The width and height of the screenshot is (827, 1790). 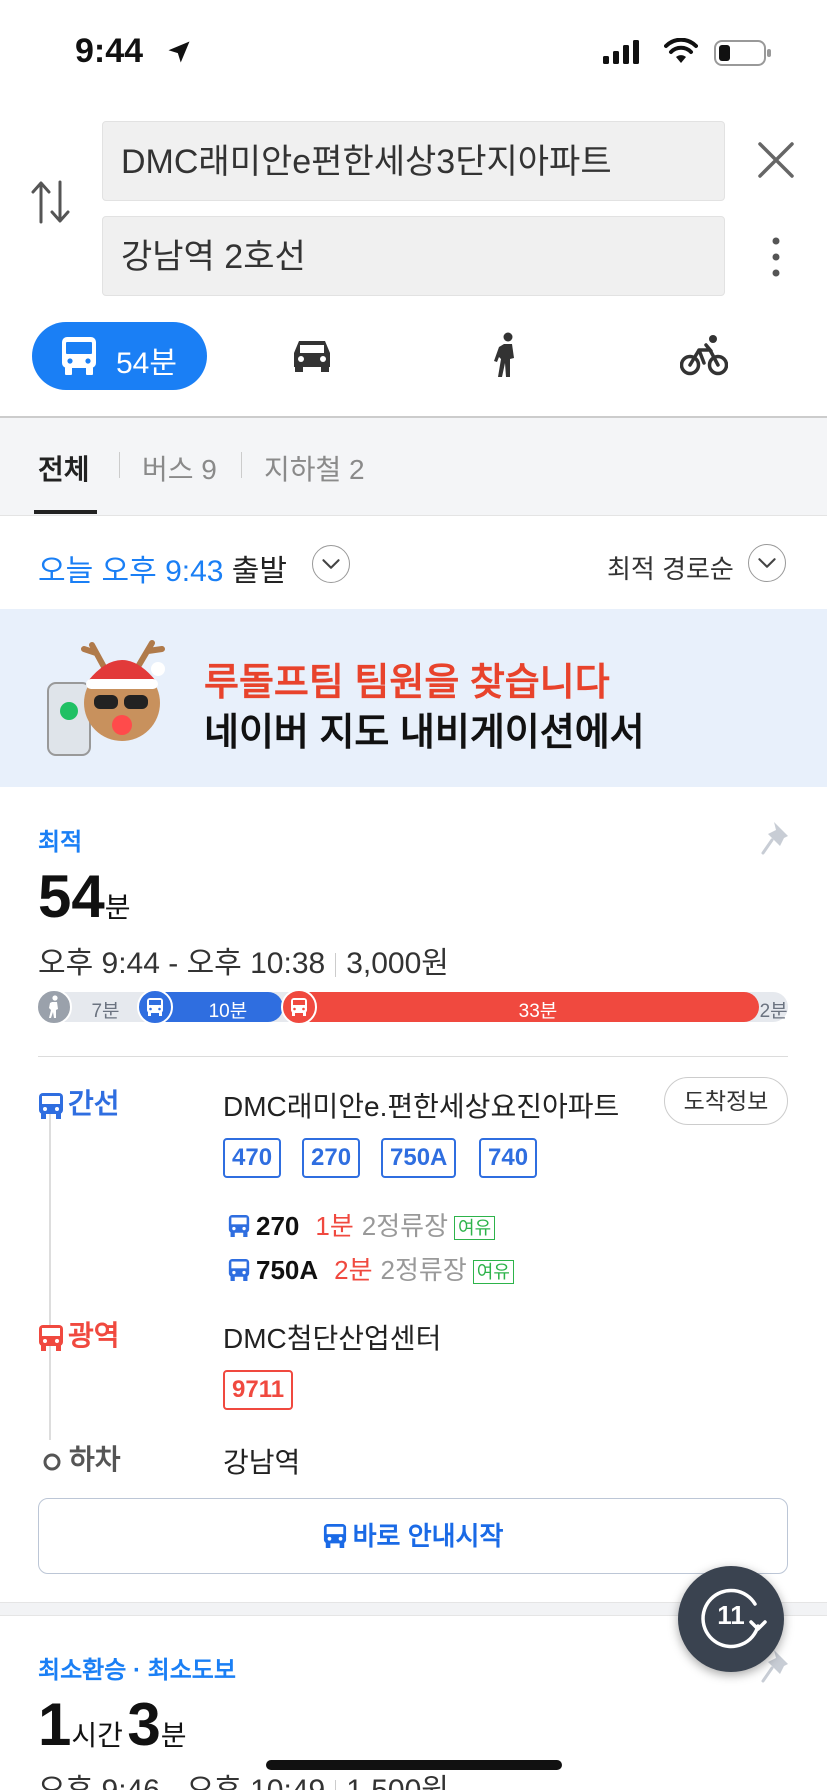 I want to click on bus-arrival-row: 750A 2분 2정류장 여유, so click(x=371, y=1268).